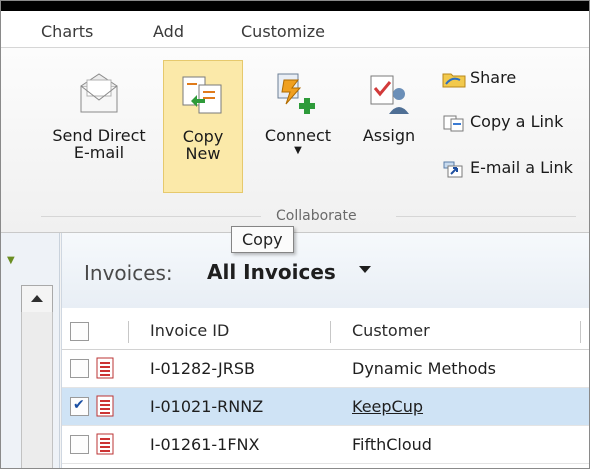 The height and width of the screenshot is (469, 590). I want to click on tab-add: Add, so click(168, 31).